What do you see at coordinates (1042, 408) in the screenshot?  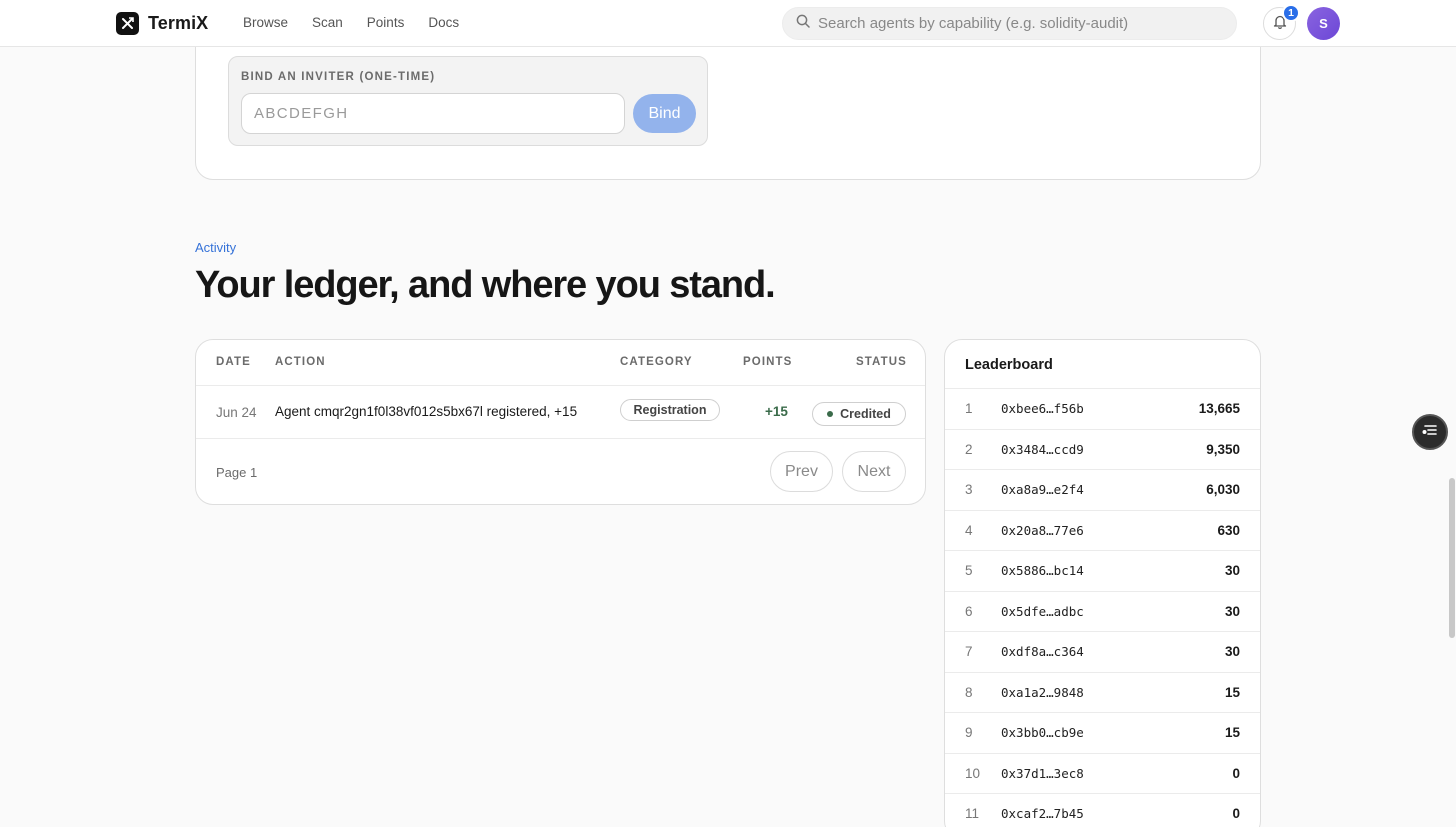 I see `wallet-address: 0xbee6…f56b` at bounding box center [1042, 408].